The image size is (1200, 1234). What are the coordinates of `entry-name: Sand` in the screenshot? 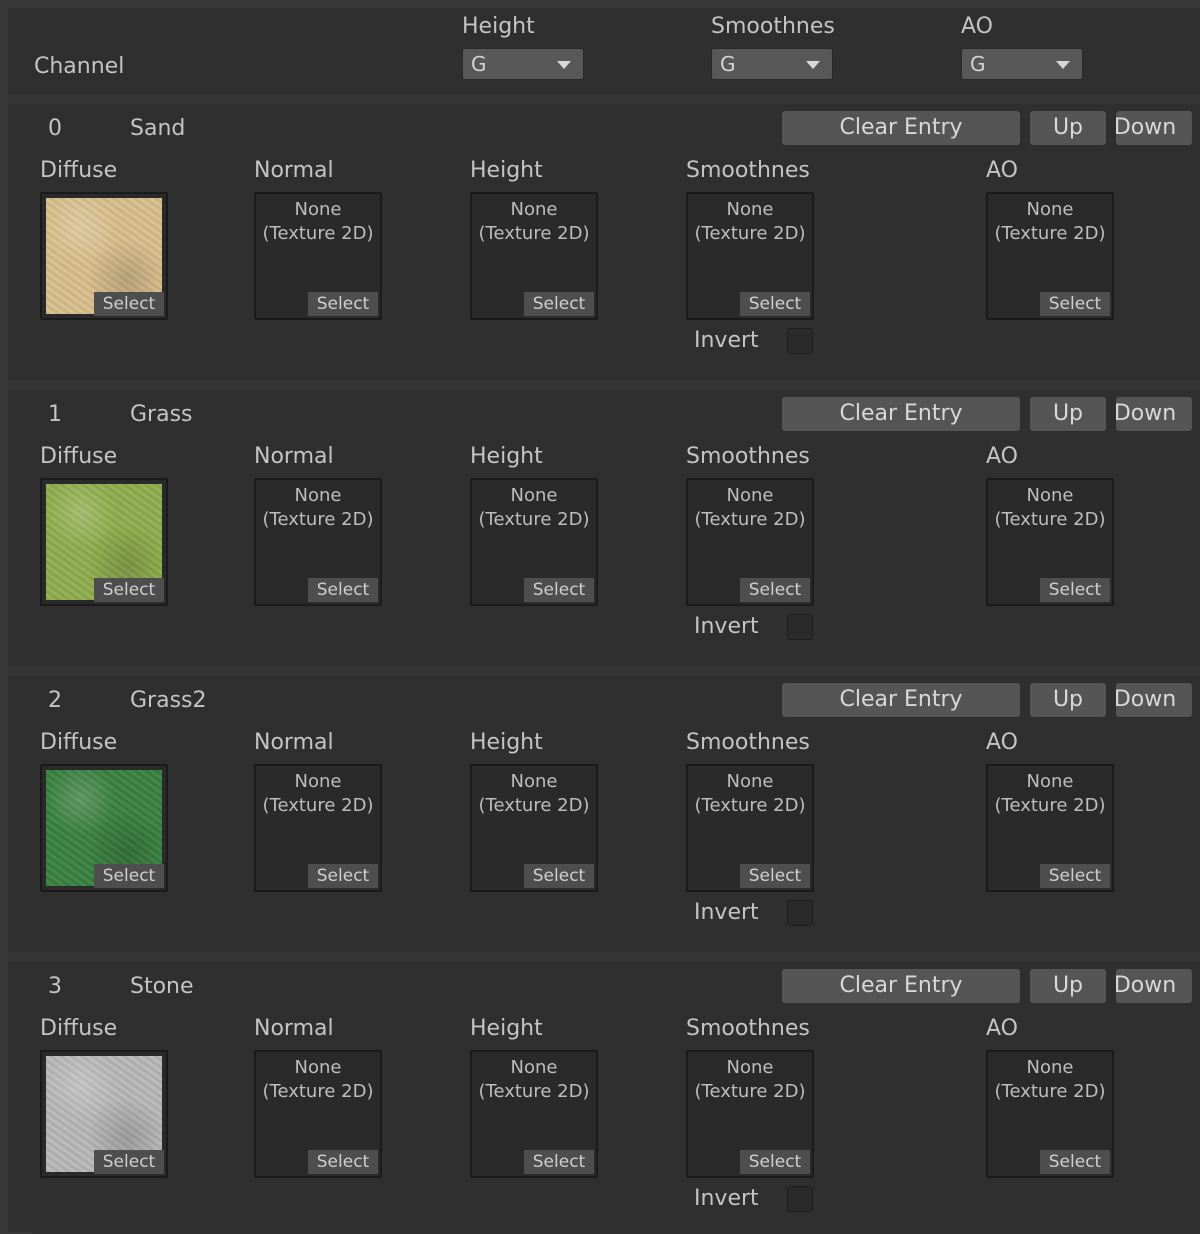 It's located at (158, 128).